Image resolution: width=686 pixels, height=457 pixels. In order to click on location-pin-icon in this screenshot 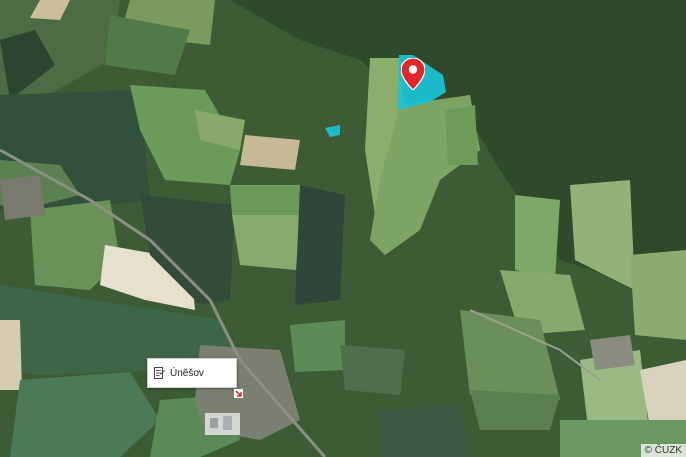, I will do `click(413, 74)`.